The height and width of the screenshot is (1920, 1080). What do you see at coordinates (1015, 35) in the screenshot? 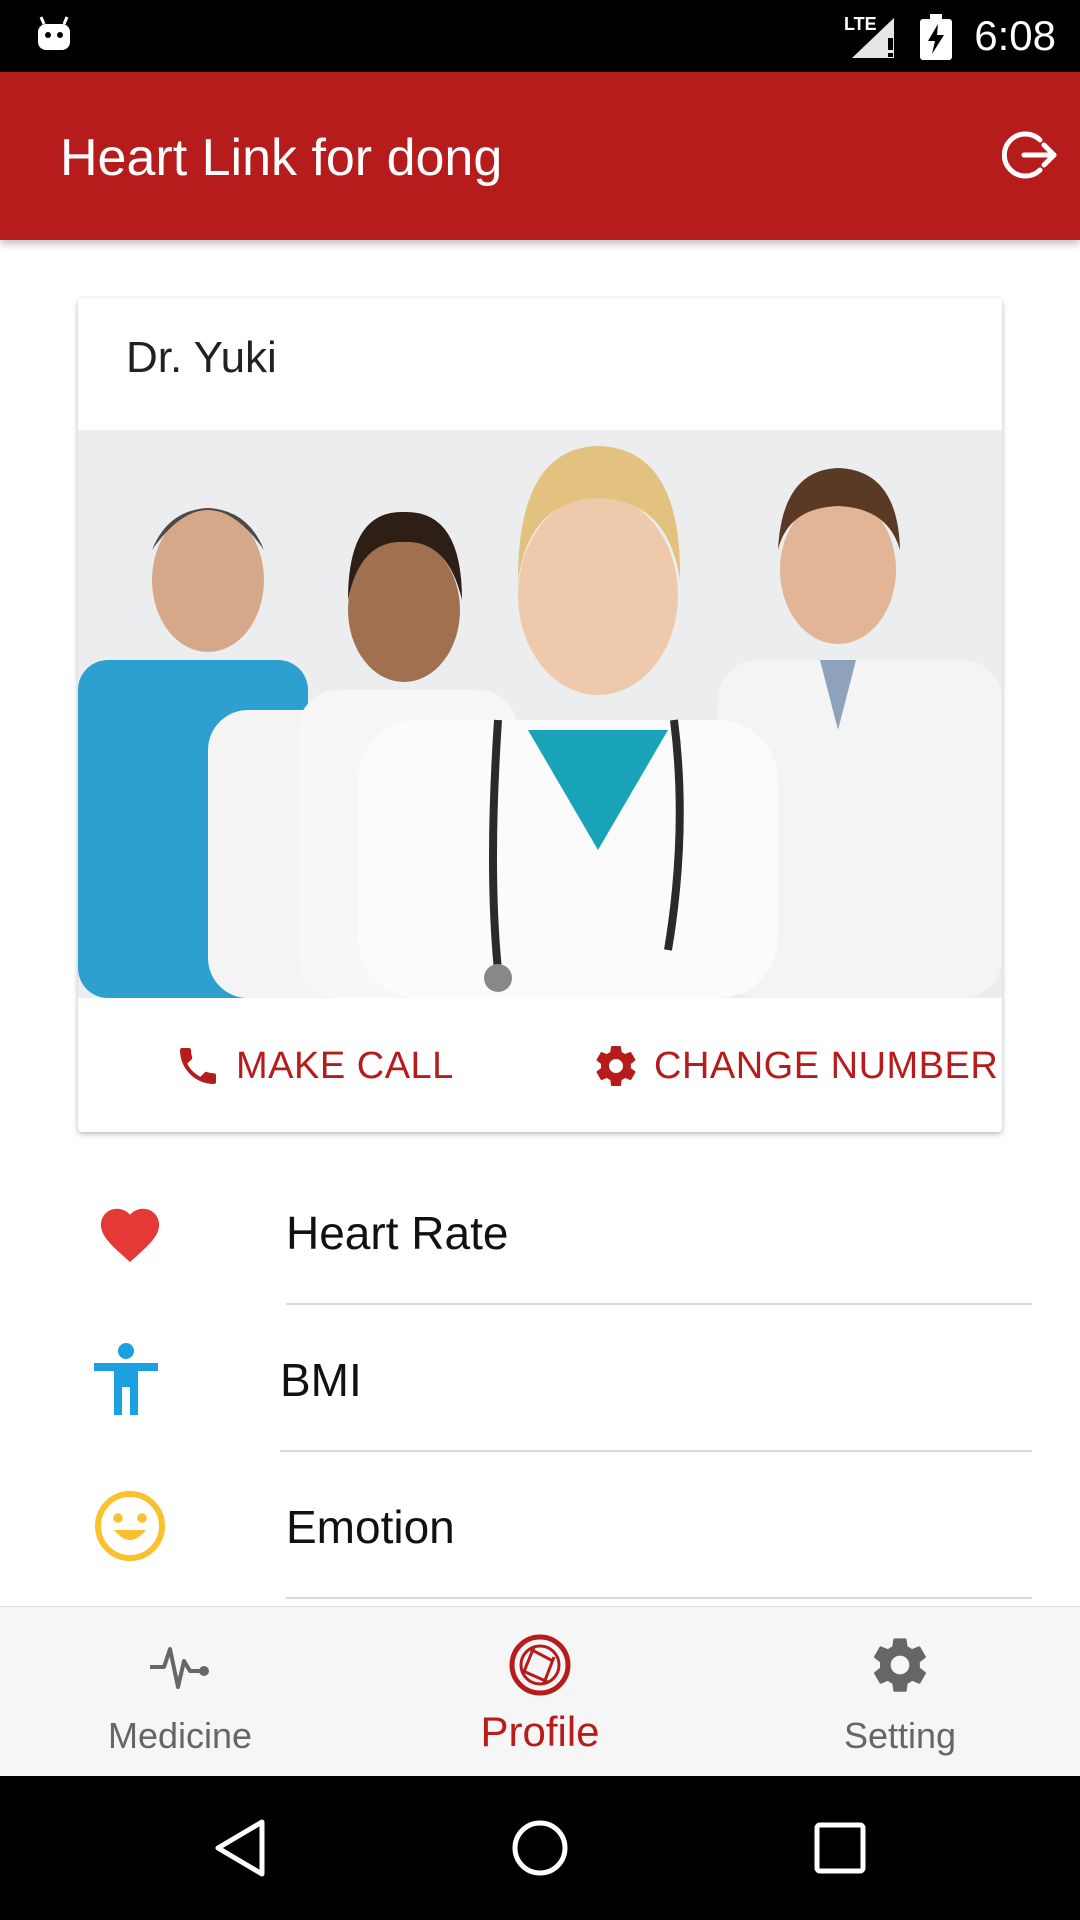
I see `clock: 6:08` at bounding box center [1015, 35].